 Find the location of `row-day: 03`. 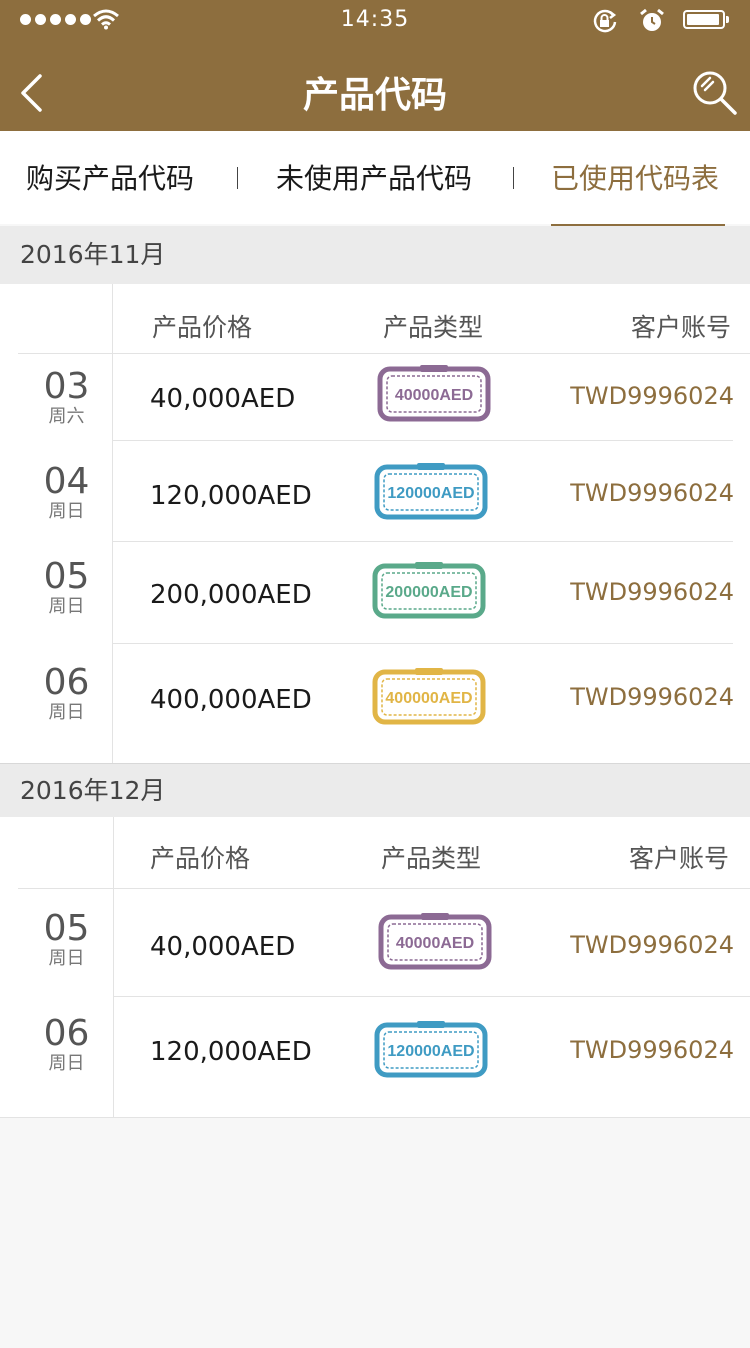

row-day: 03 is located at coordinates (66, 386).